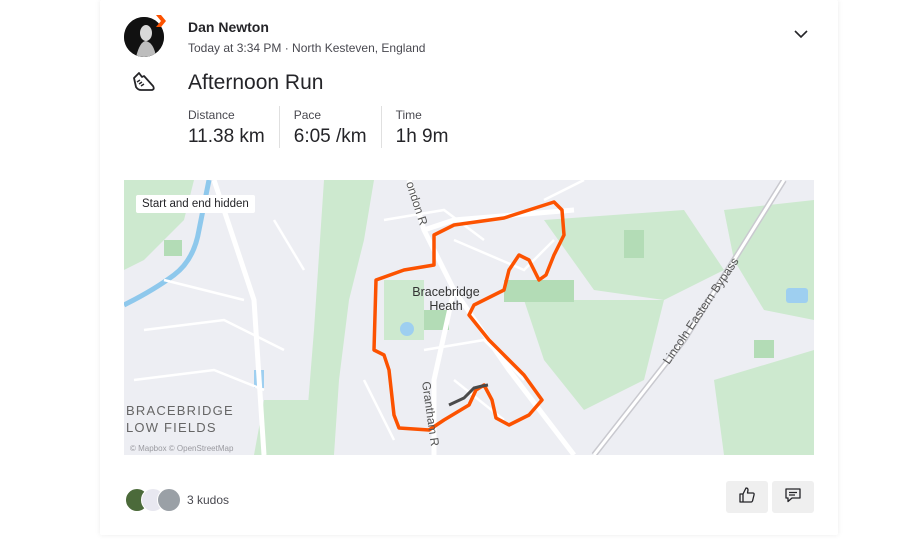 This screenshot has height=539, width=921. Describe the element at coordinates (445, 292) in the screenshot. I see `map-place-label: Bracebridge` at that location.